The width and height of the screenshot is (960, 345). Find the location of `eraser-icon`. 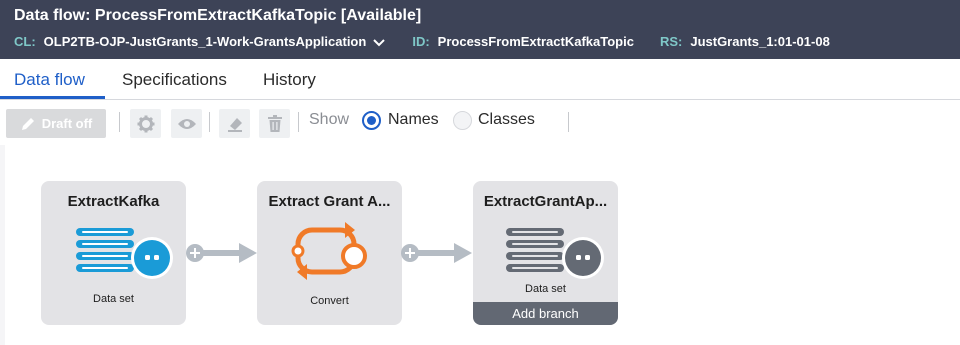

eraser-icon is located at coordinates (234, 124).